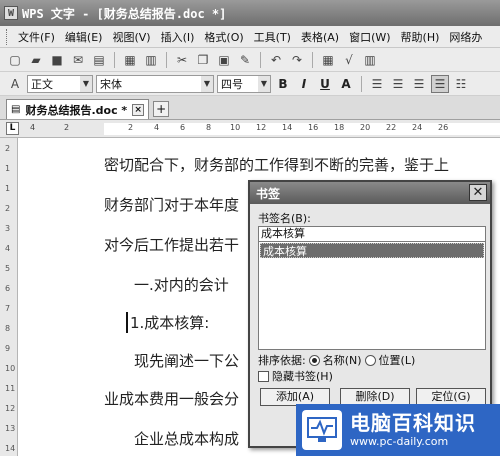  I want to click on font-color-button: A, so click(346, 84).